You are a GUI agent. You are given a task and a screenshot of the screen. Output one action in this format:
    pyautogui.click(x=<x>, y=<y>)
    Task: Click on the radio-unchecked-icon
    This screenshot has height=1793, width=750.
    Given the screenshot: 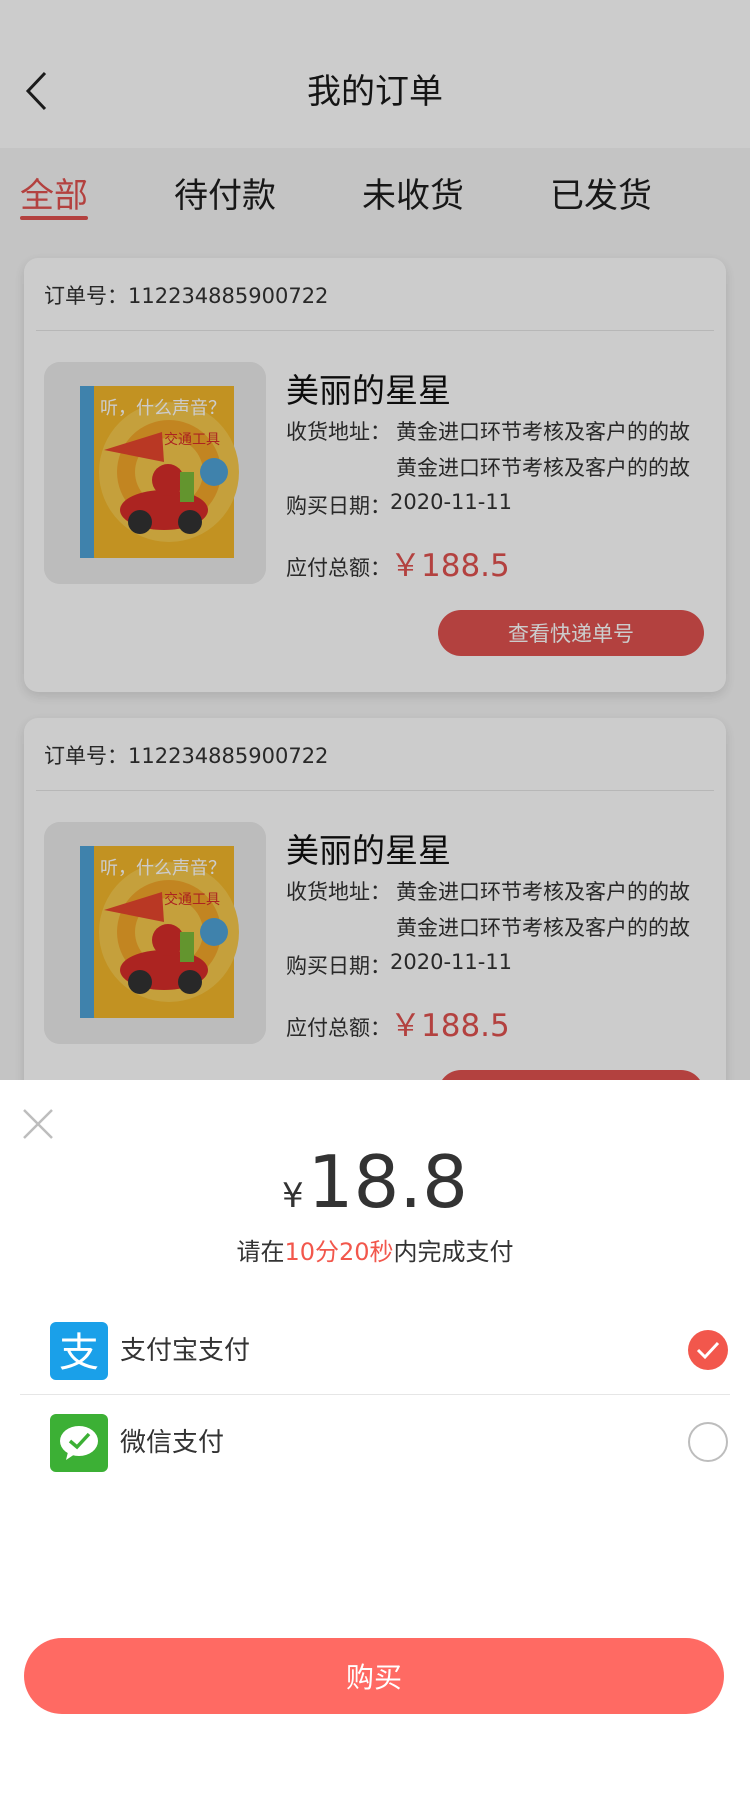 What is the action you would take?
    pyautogui.click(x=708, y=1442)
    